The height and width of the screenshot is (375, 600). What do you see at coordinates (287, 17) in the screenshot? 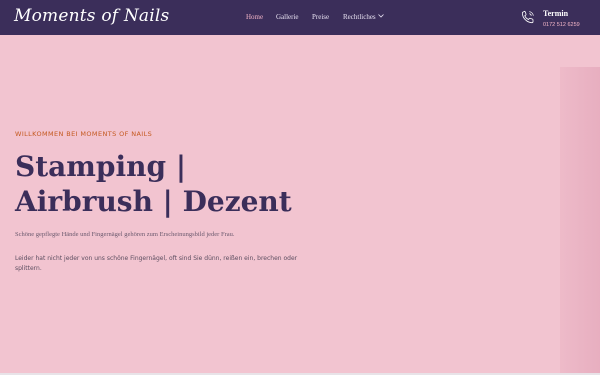
I see `nav-item-gallerie: Gallerie` at bounding box center [287, 17].